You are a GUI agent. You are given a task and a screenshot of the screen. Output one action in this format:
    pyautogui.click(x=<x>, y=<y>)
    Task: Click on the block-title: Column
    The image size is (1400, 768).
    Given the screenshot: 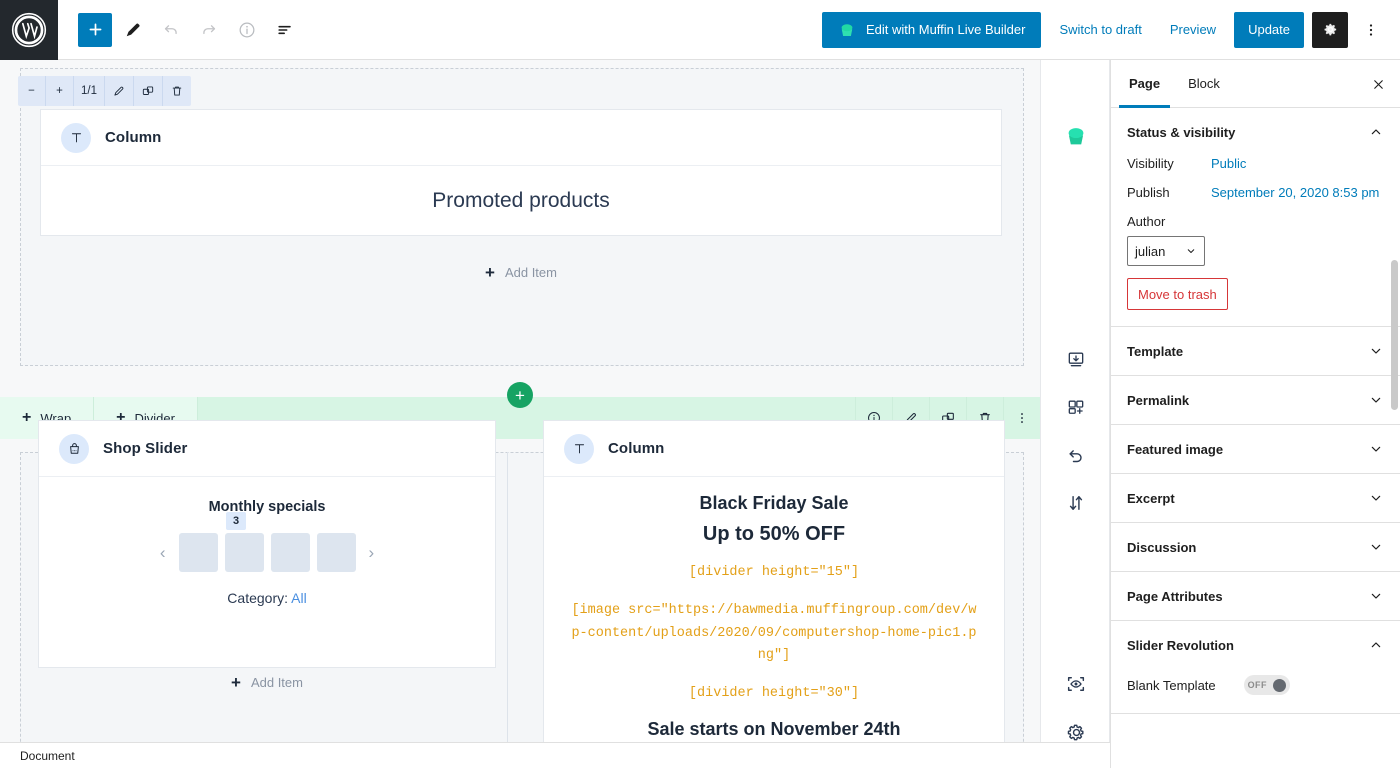 What is the action you would take?
    pyautogui.click(x=636, y=448)
    